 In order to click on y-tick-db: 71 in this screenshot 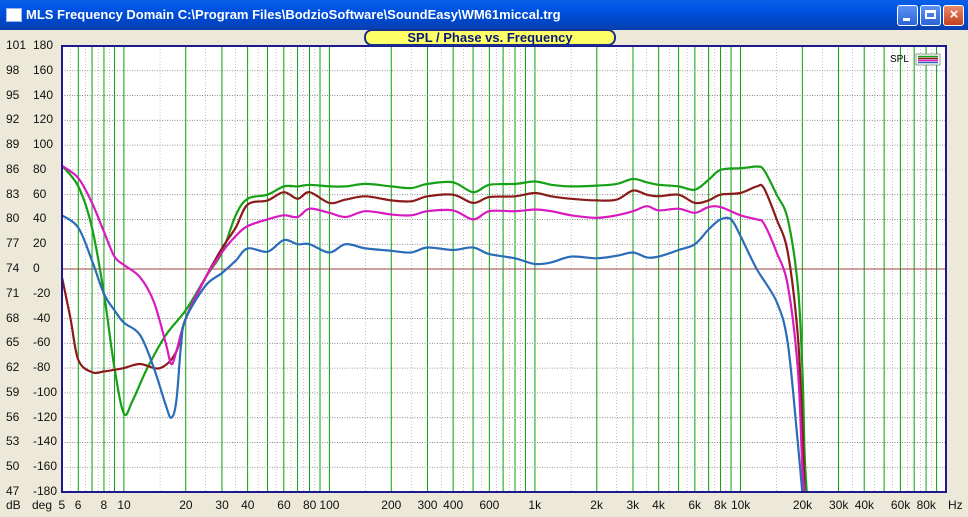, I will do `click(13, 292)`.